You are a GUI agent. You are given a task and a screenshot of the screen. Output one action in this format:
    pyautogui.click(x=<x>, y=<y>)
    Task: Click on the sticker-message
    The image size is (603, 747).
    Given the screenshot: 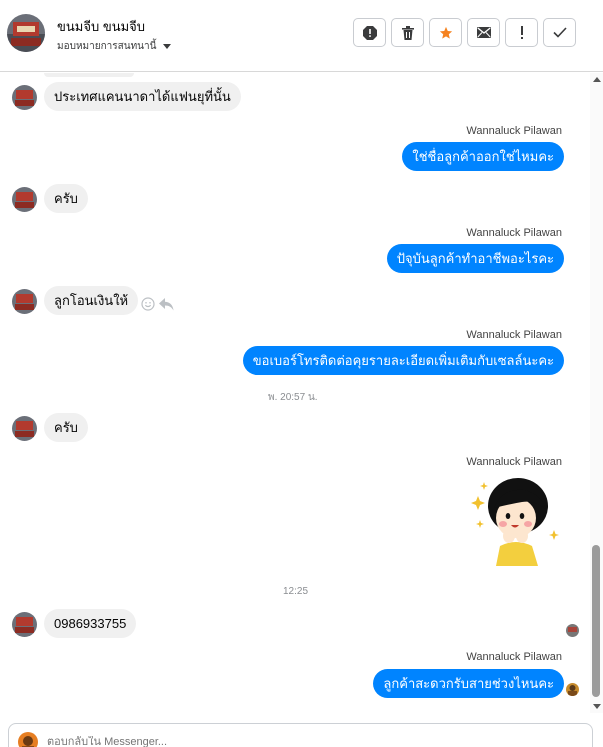 What is the action you would take?
    pyautogui.click(x=516, y=520)
    